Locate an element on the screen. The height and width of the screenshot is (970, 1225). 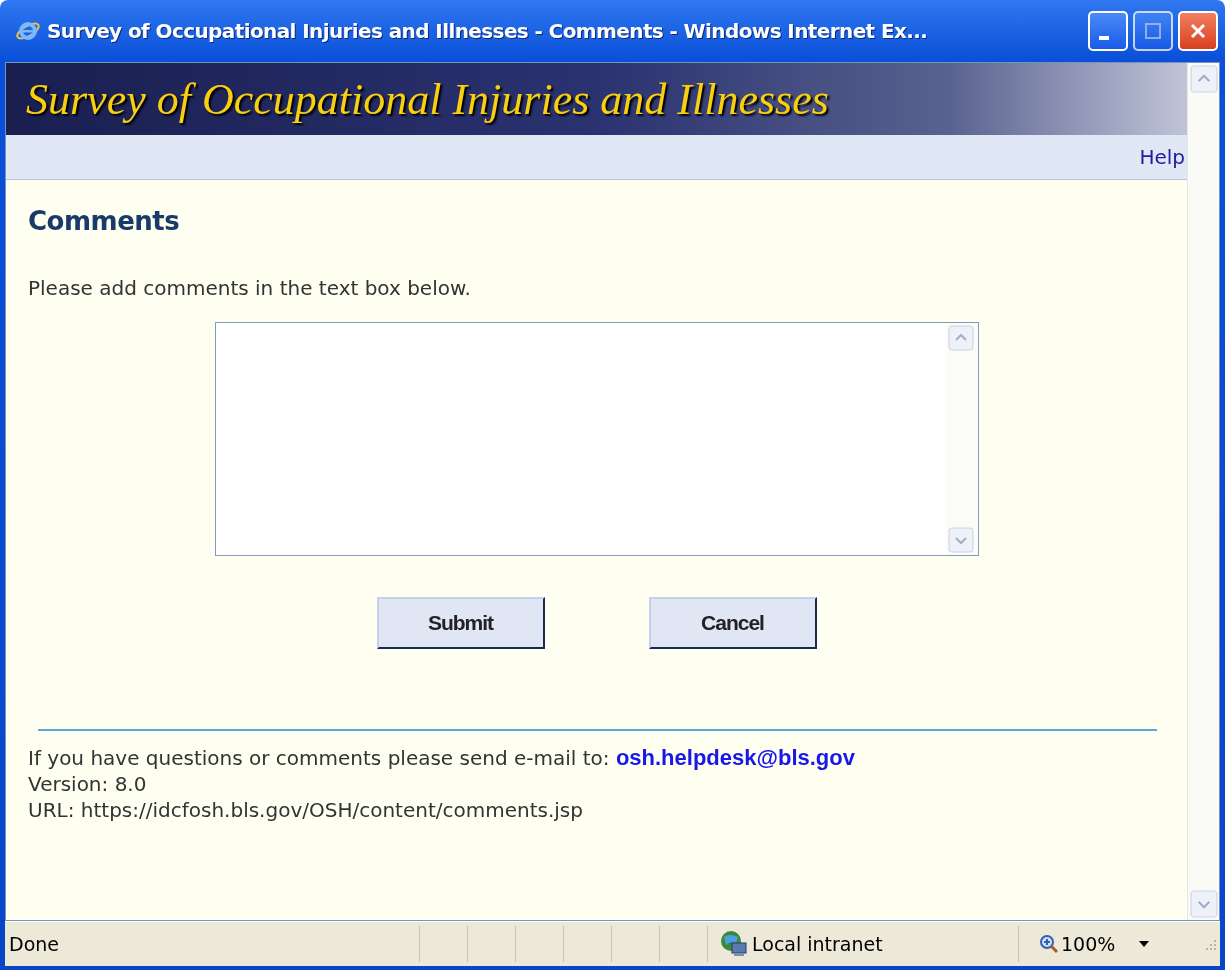
url-text: URL: https://idcfosh.bls.gov/OSH/content/comments.jsp is located at coordinates (306, 810).